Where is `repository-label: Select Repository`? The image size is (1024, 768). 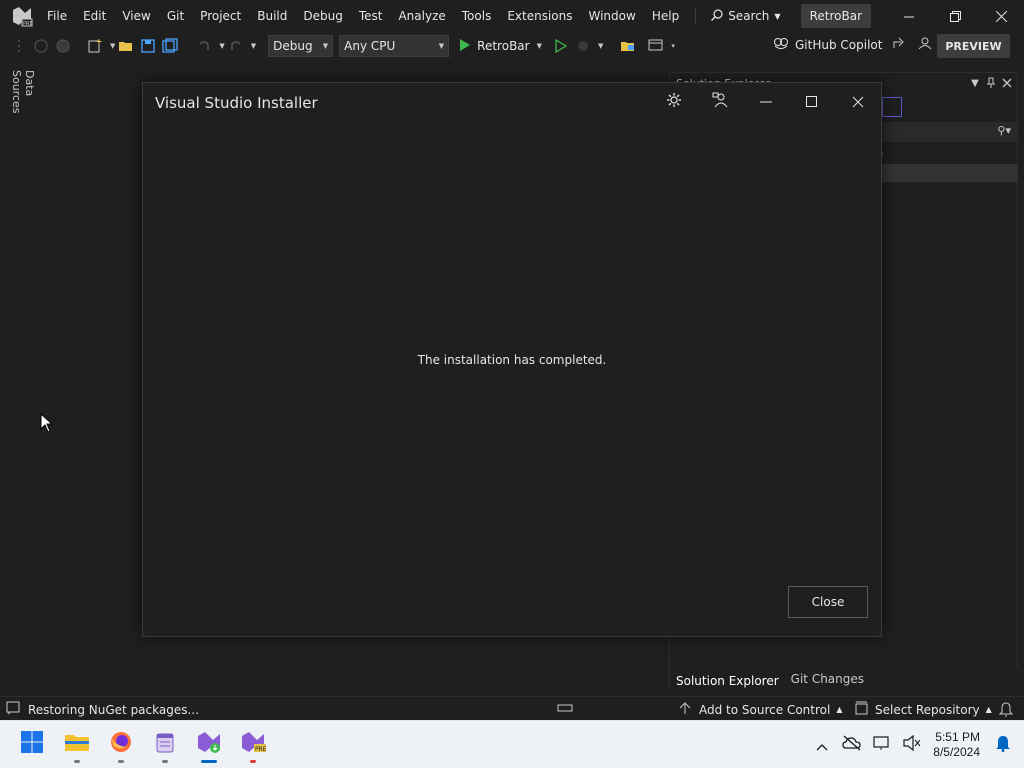
repository-label: Select Repository is located at coordinates (927, 709).